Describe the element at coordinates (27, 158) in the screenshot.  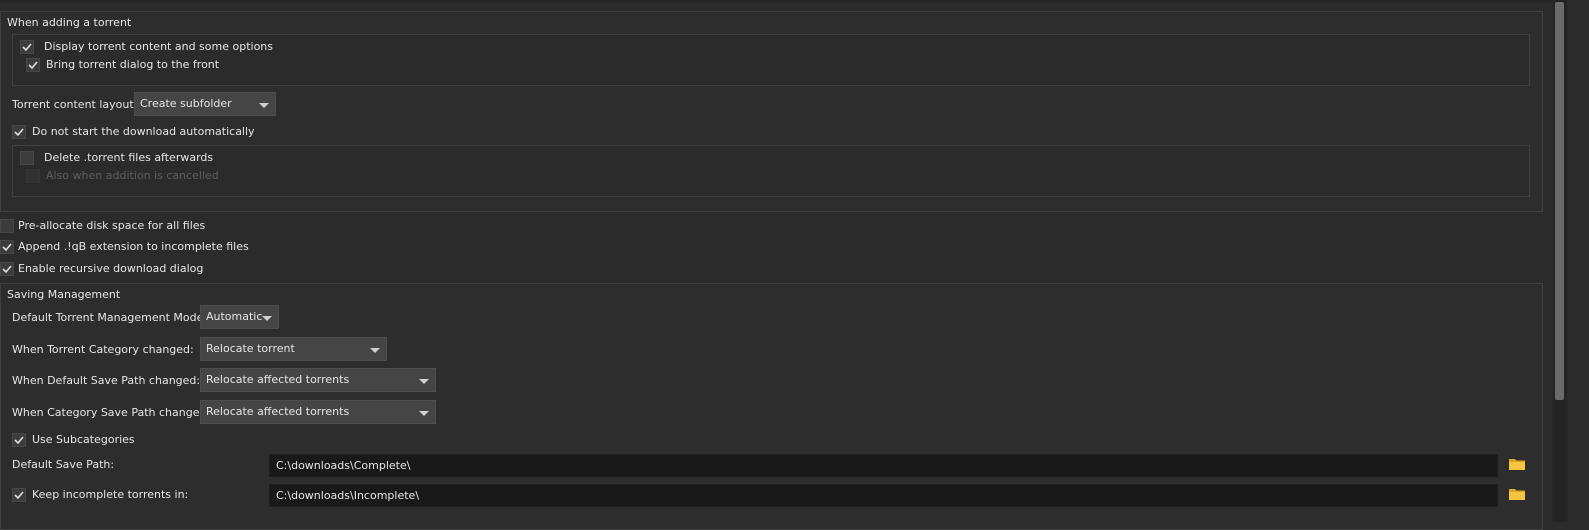
I see `delete-torrent-files-checkbox` at that location.